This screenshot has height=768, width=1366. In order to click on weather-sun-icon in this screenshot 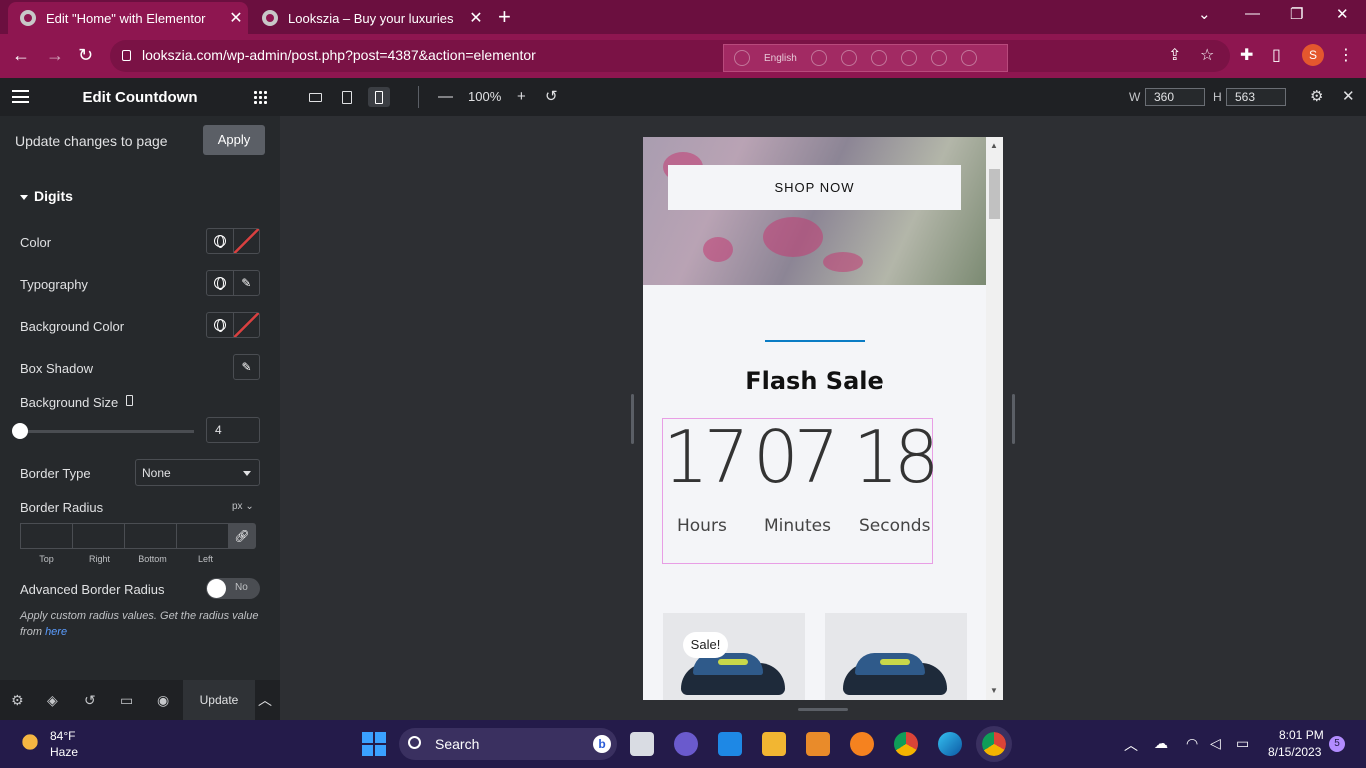, I will do `click(30, 742)`.